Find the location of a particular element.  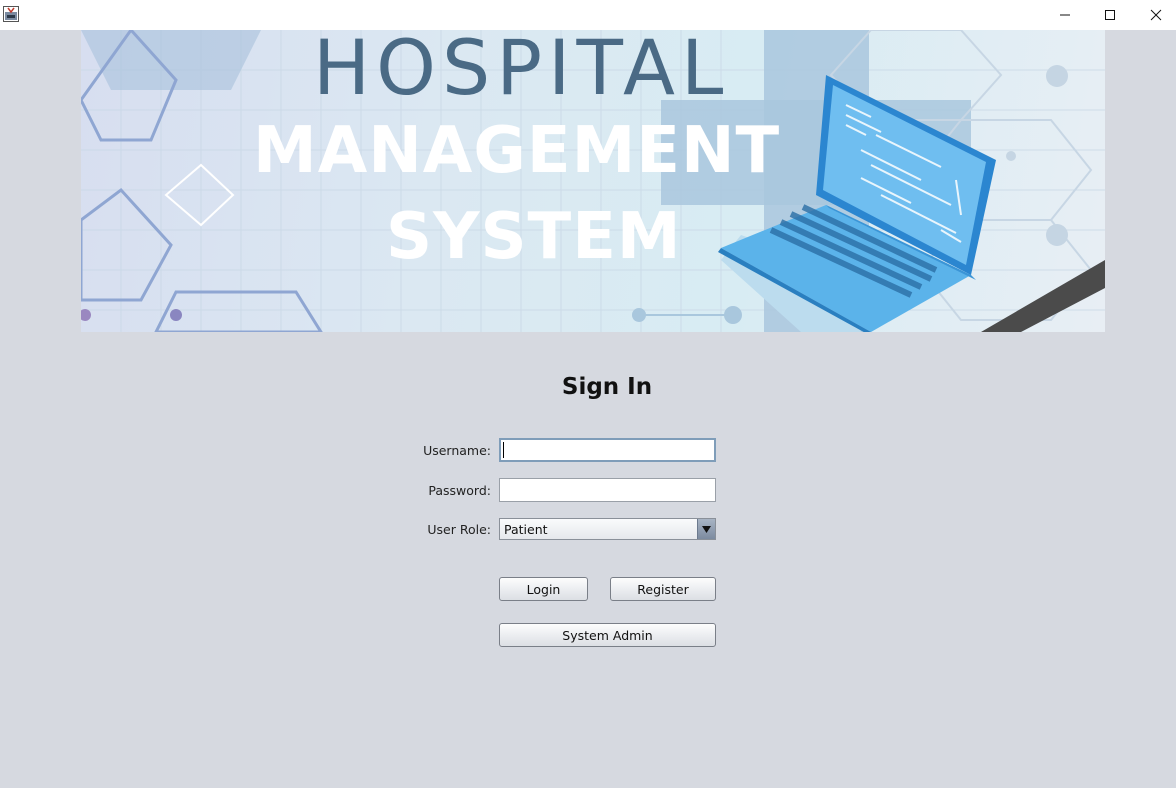

close-button is located at coordinates (1154, 15).